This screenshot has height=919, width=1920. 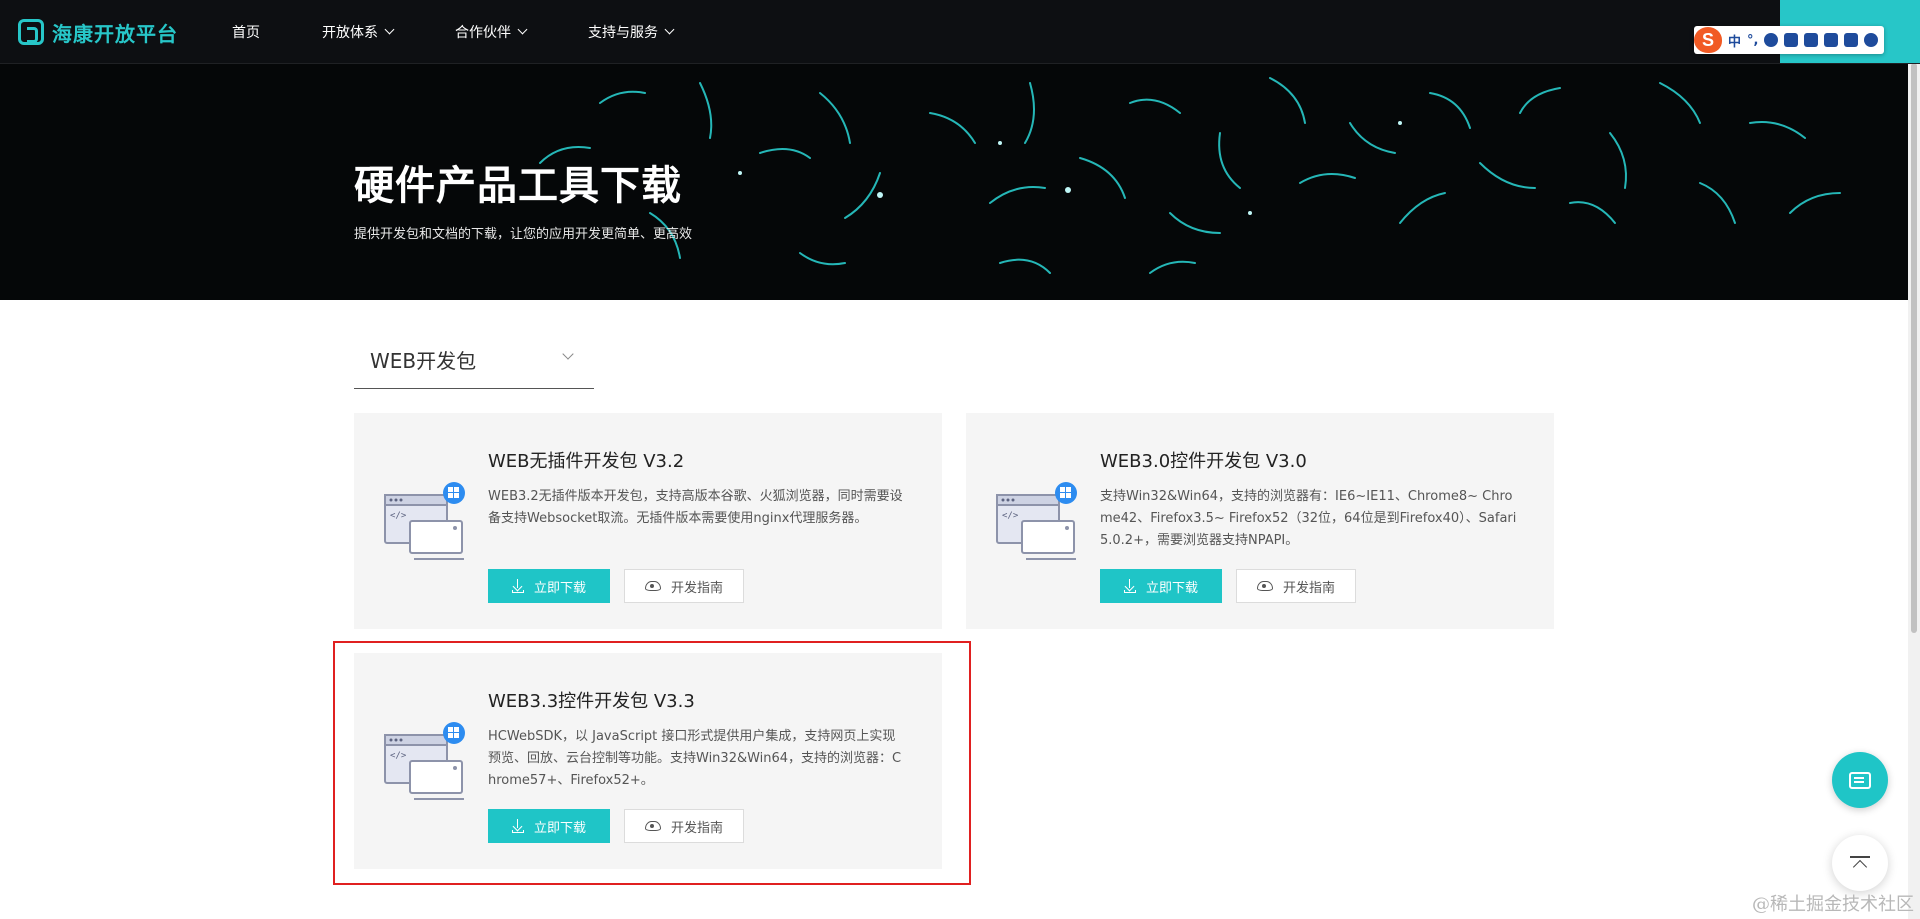 What do you see at coordinates (586, 461) in the screenshot?
I see `card-title: WEB无插件开发包 V3.2` at bounding box center [586, 461].